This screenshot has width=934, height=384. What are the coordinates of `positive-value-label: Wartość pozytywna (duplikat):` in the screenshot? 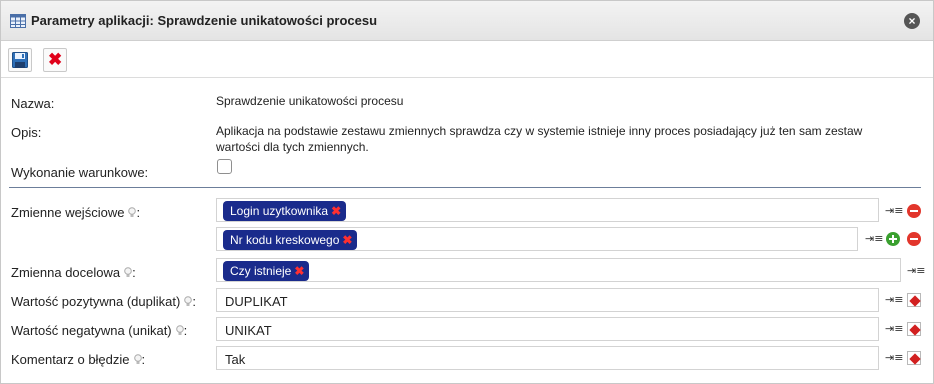 It's located at (103, 301).